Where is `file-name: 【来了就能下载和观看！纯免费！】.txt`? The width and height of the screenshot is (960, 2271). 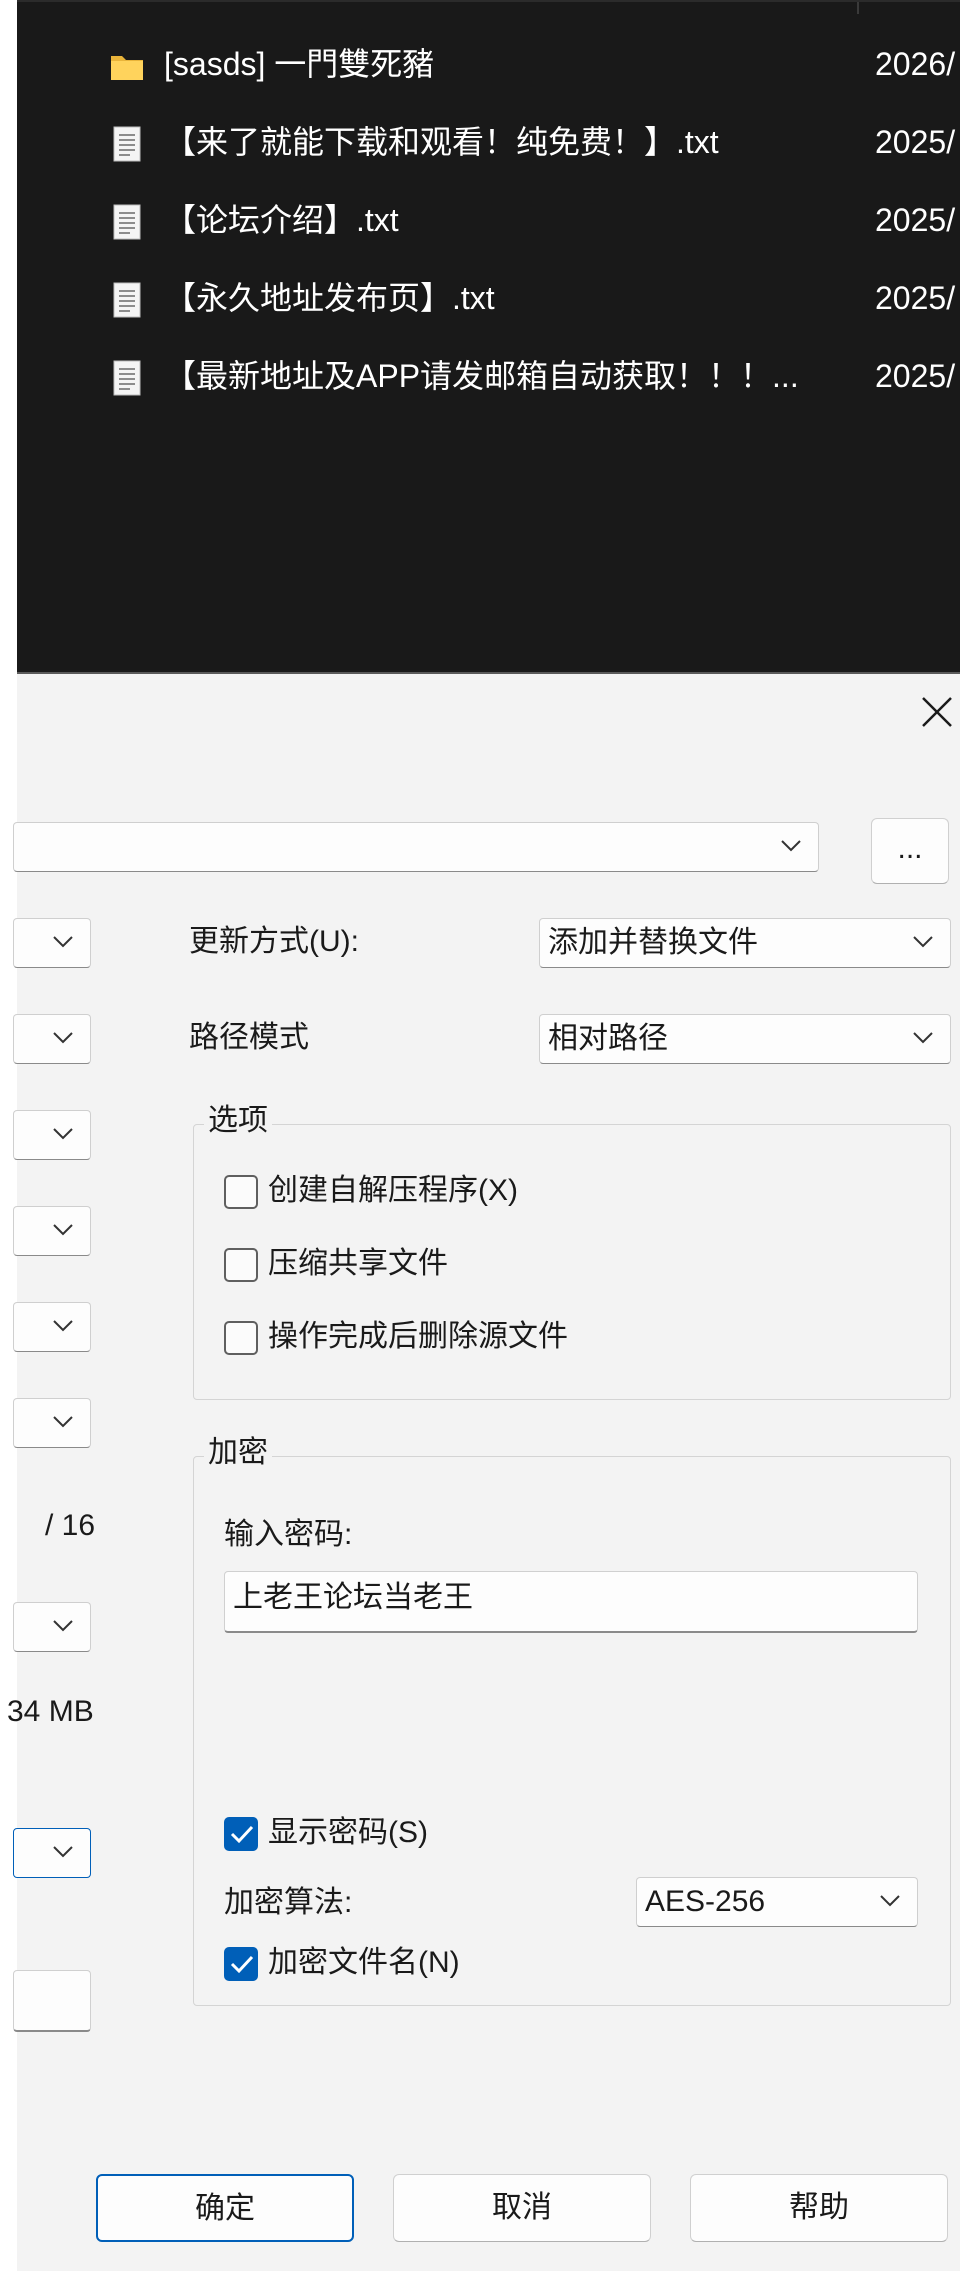
file-name: 【来了就能下载和观看！纯免费！】.txt is located at coordinates (441, 142).